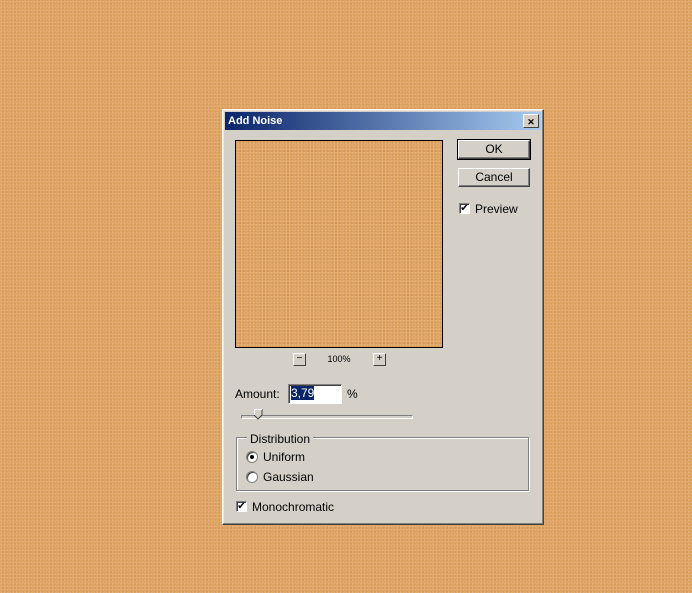  I want to click on distribution-legend: Distribution, so click(280, 439).